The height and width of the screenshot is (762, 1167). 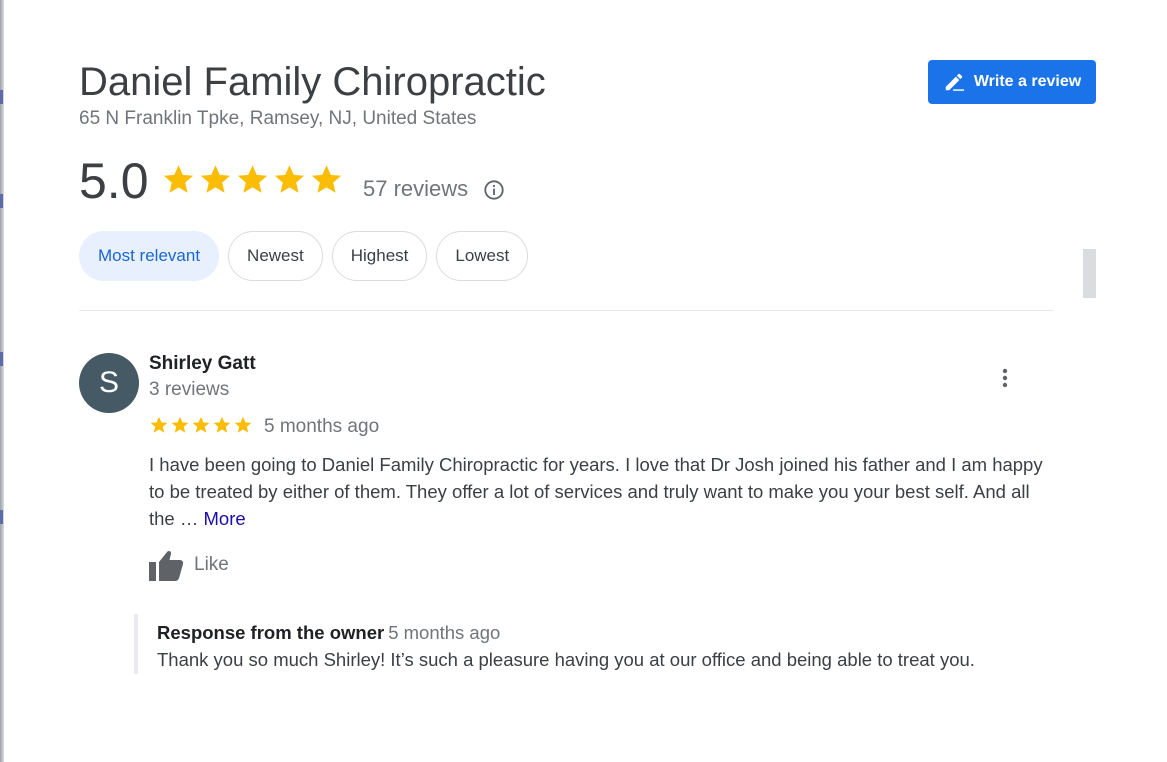 I want to click on reviewer-review-count: 3 reviews, so click(x=189, y=389).